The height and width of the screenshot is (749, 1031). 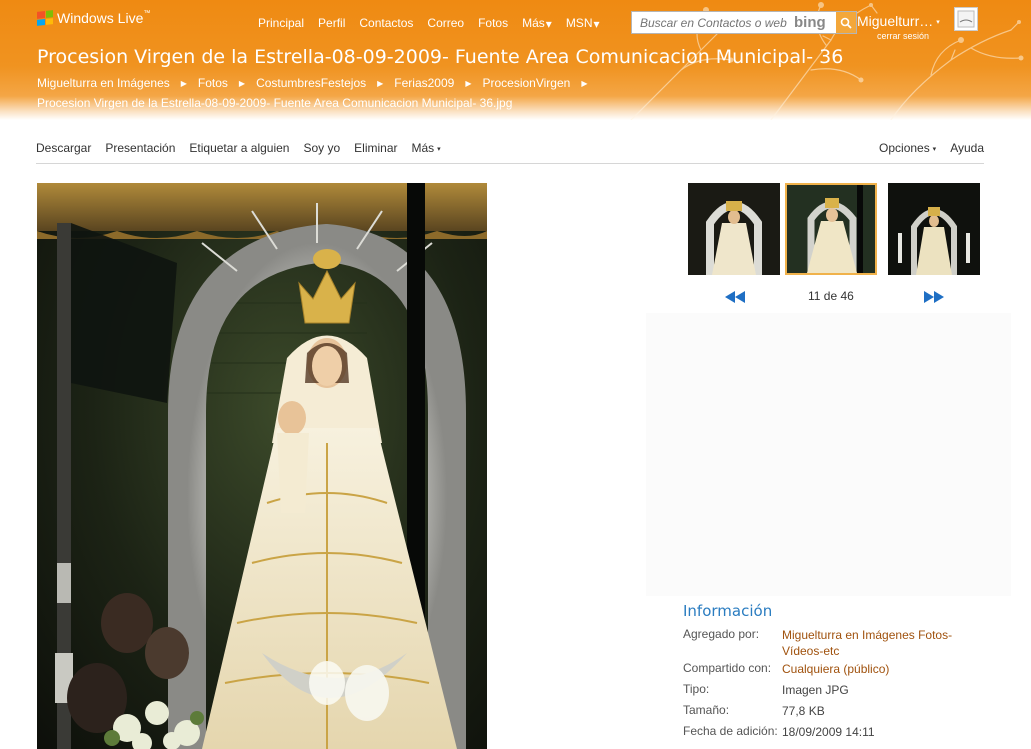 What do you see at coordinates (828, 454) in the screenshot?
I see `ad-area` at bounding box center [828, 454].